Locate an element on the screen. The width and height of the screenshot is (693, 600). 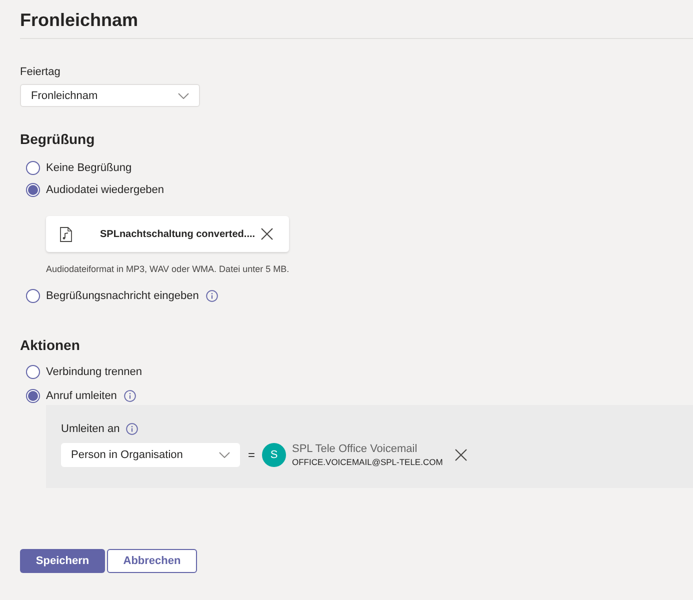
cancel-button: Abbrechen is located at coordinates (152, 561).